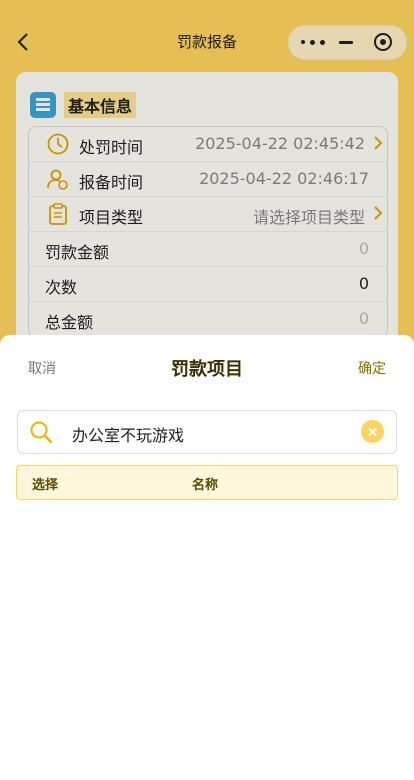 The width and height of the screenshot is (414, 780). What do you see at coordinates (207, 432) in the screenshot?
I see `search-input: 办公室不玩游戏` at bounding box center [207, 432].